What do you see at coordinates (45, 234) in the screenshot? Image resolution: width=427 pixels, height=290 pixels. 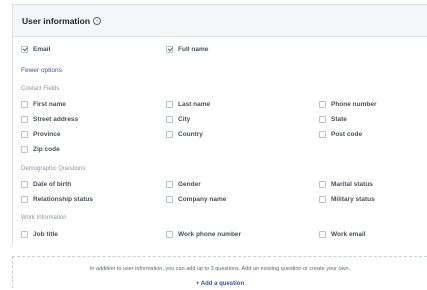 I see `job-title-label: Job title` at bounding box center [45, 234].